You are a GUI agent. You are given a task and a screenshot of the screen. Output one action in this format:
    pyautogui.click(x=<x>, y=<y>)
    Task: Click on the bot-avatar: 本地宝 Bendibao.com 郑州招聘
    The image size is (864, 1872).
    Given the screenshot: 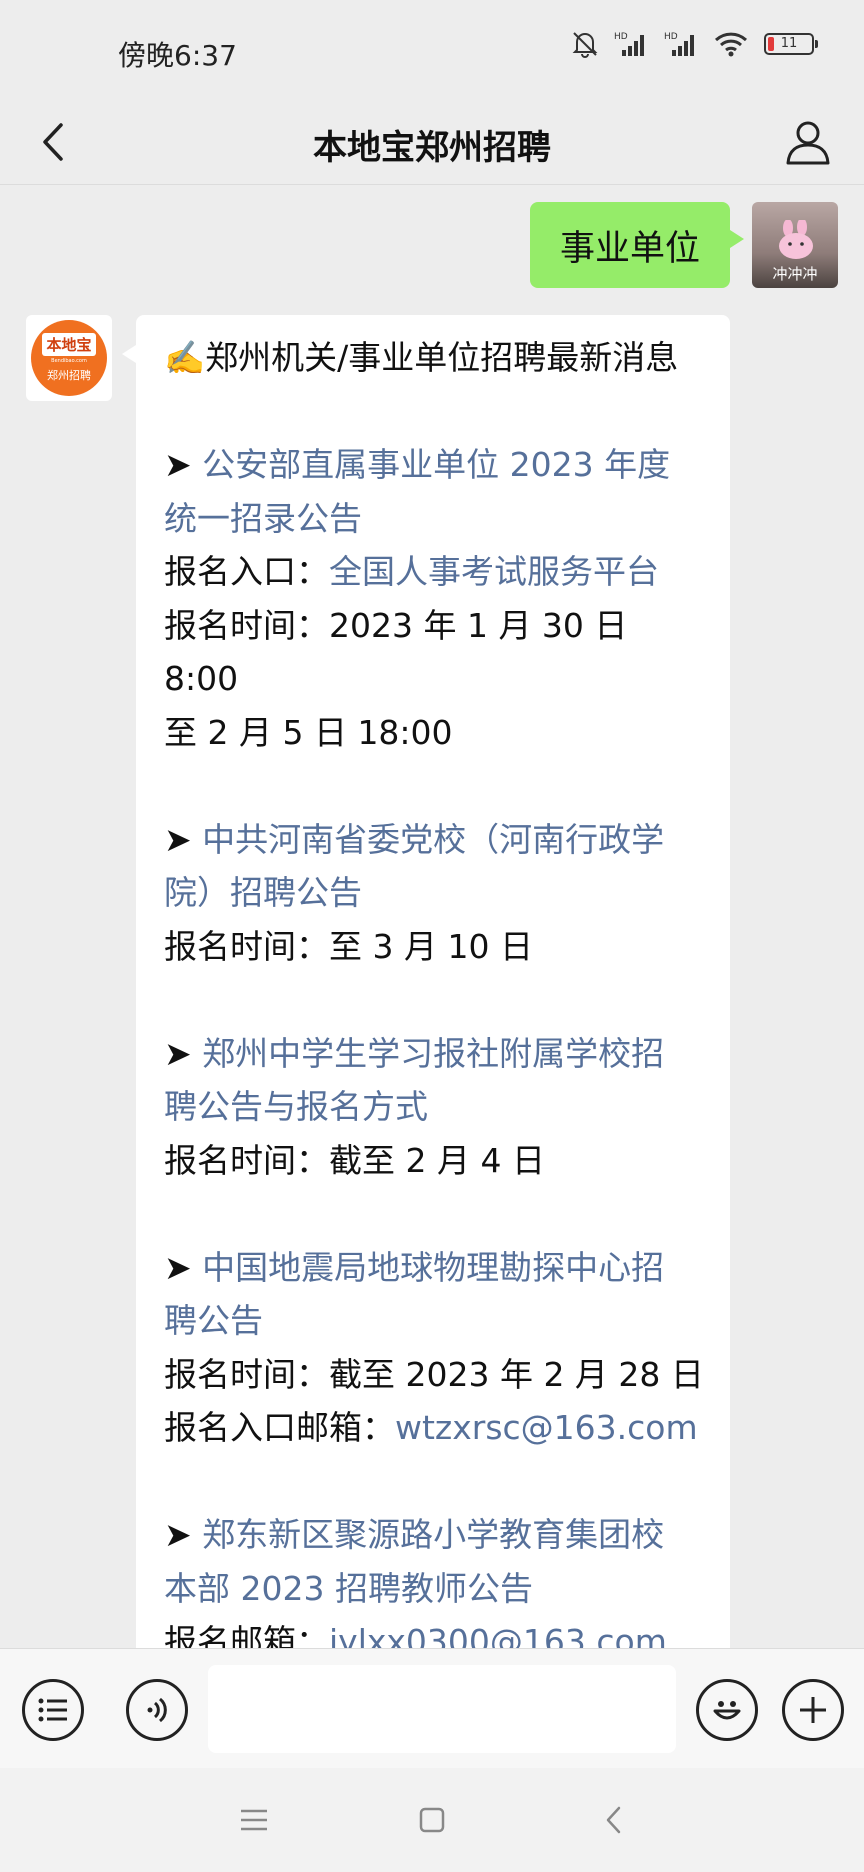 What is the action you would take?
    pyautogui.click(x=69, y=358)
    